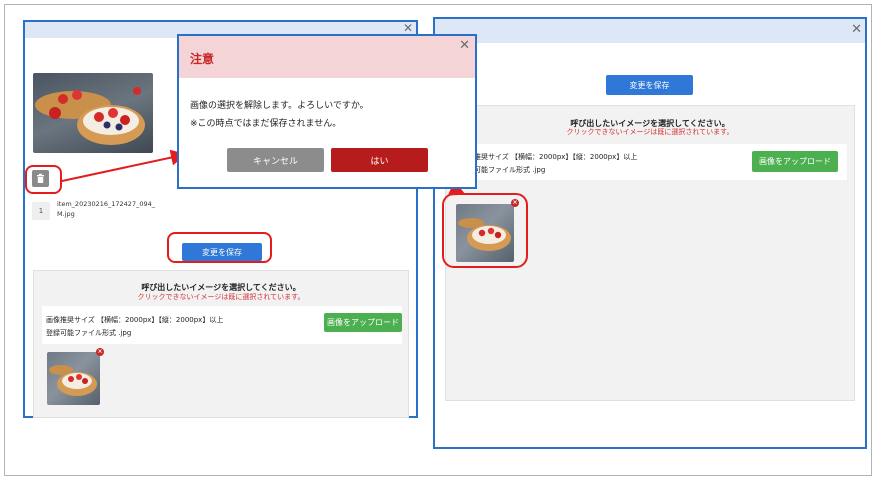 This screenshot has height=483, width=878. Describe the element at coordinates (266, 124) in the screenshot. I see `dialog-note: ※この時点ではまだ保存されません。` at that location.